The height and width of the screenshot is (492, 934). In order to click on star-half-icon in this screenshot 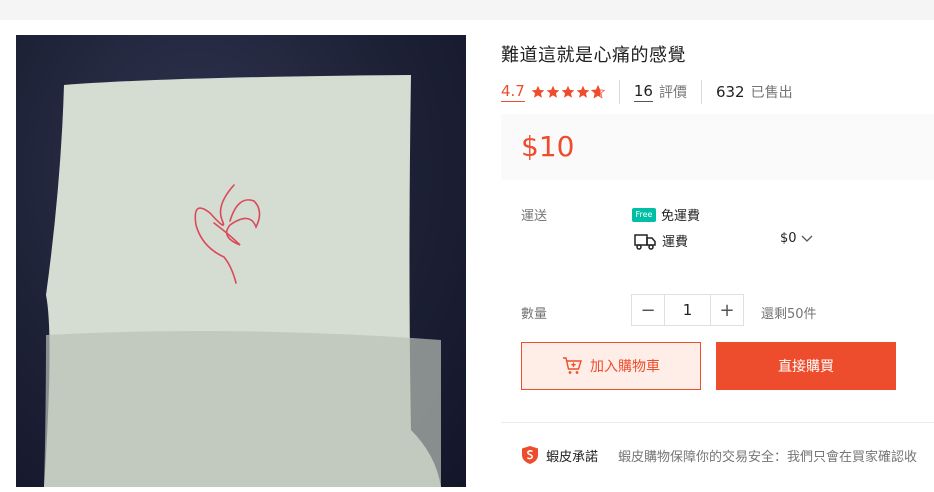, I will do `click(597, 92)`.